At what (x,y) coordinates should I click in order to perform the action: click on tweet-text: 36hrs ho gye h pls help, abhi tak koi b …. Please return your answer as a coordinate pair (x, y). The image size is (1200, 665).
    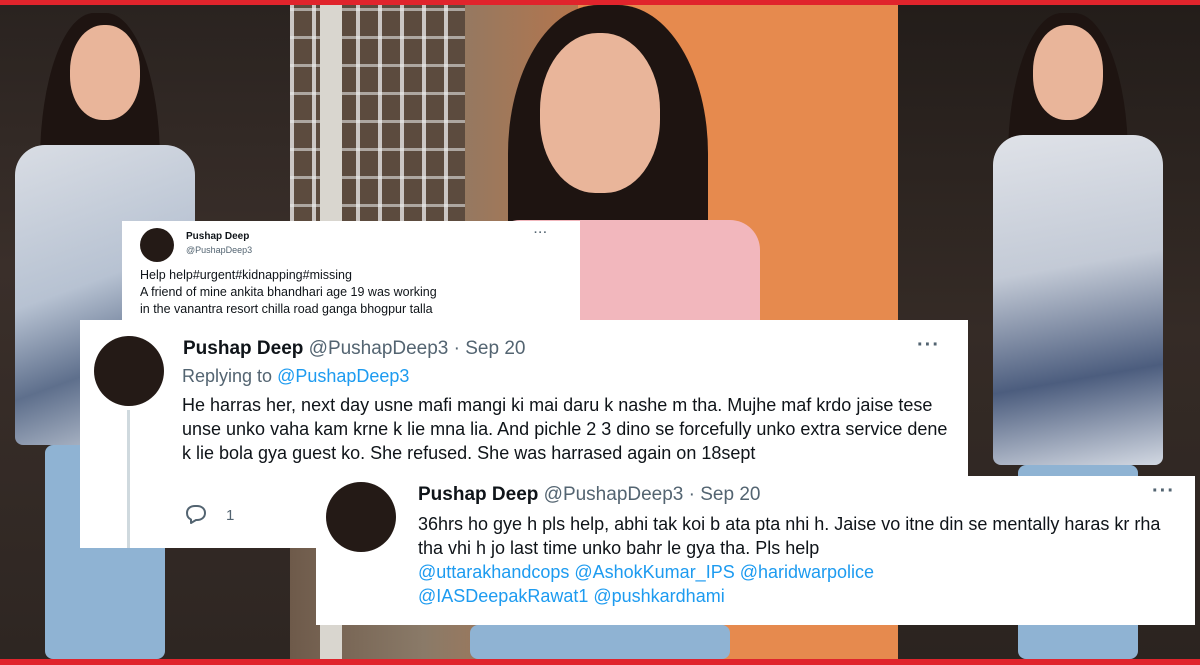
    Looking at the image, I should click on (789, 536).